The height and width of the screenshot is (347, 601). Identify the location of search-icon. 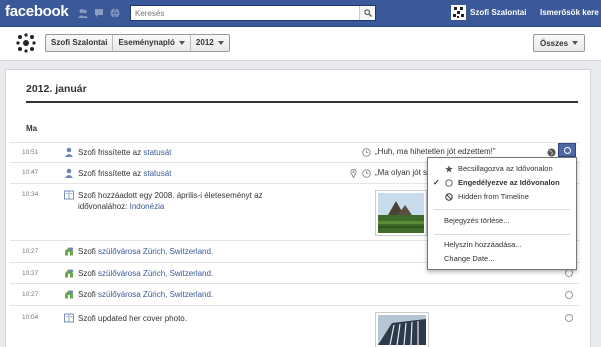
(367, 13).